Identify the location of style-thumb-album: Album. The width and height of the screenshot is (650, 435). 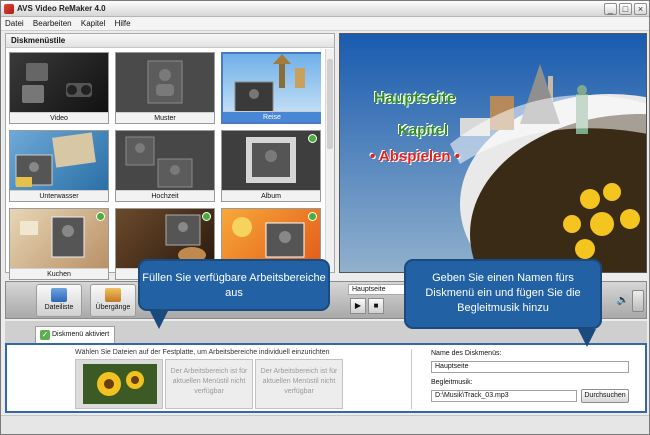
(271, 166).